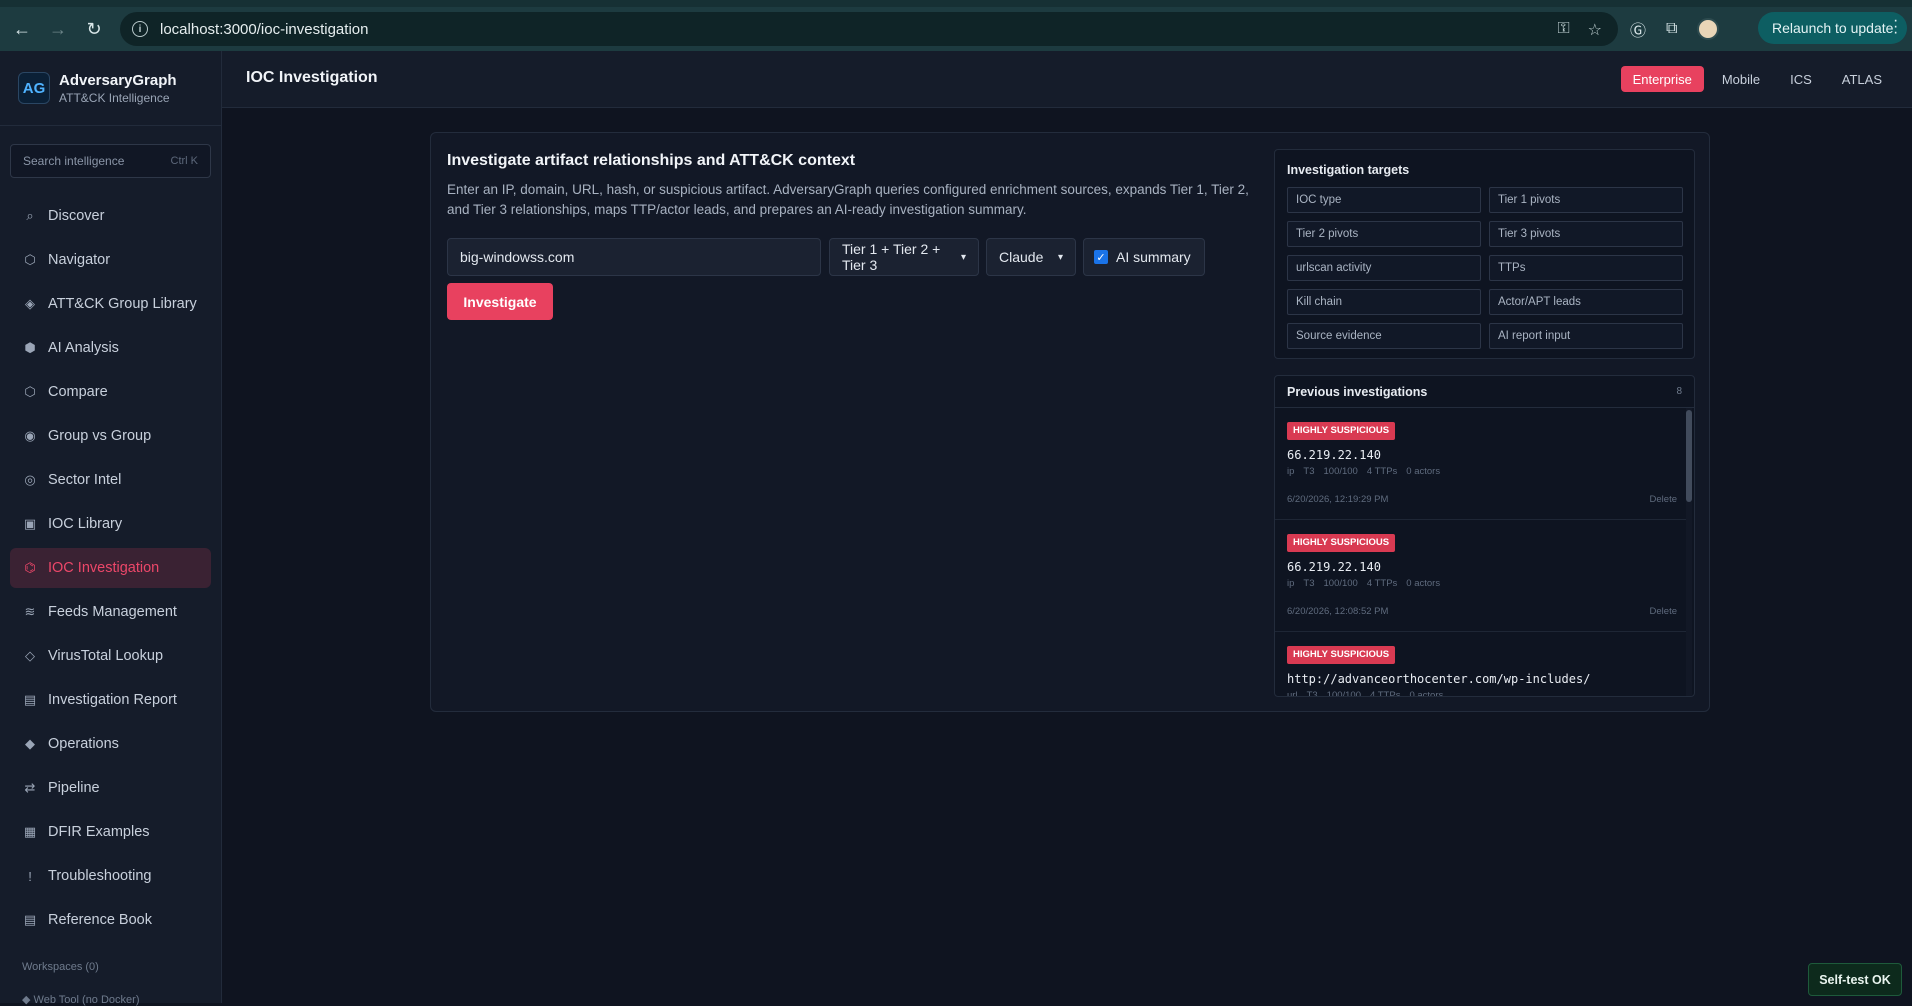 The height and width of the screenshot is (1006, 1912). Describe the element at coordinates (1586, 336) in the screenshot. I see `target-cell: AI report input` at that location.